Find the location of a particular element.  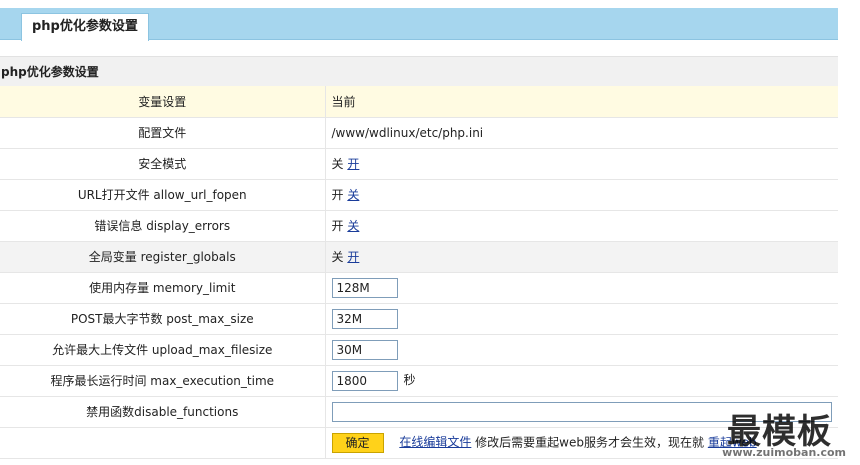

row-allow-url-fopen: URL打开文件 allow_url_fopen 开 关 is located at coordinates (419, 195).